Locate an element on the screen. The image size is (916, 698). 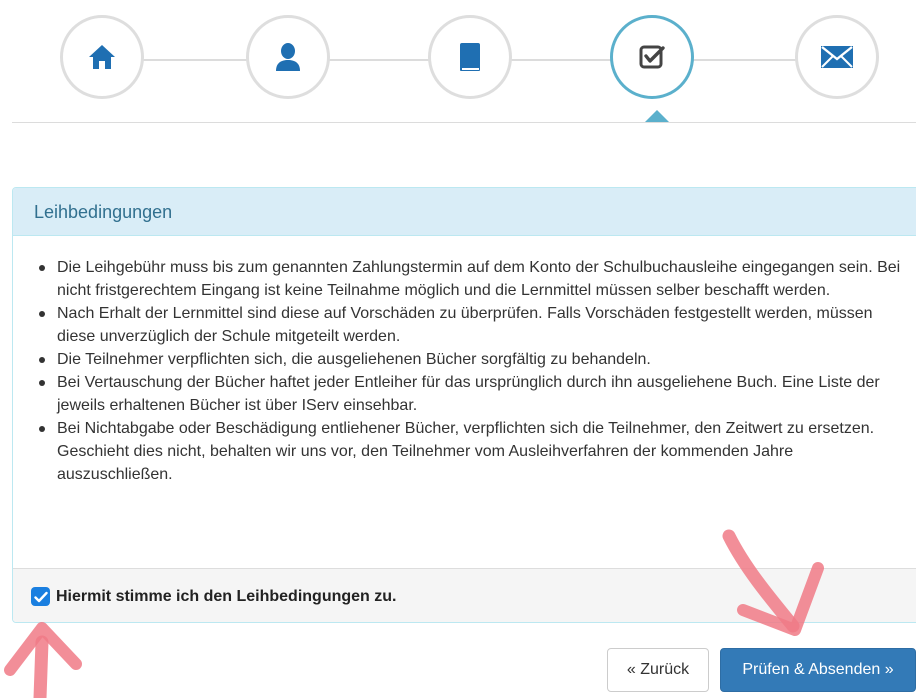
annotation-arrow-icon is located at coordinates (43, 660).